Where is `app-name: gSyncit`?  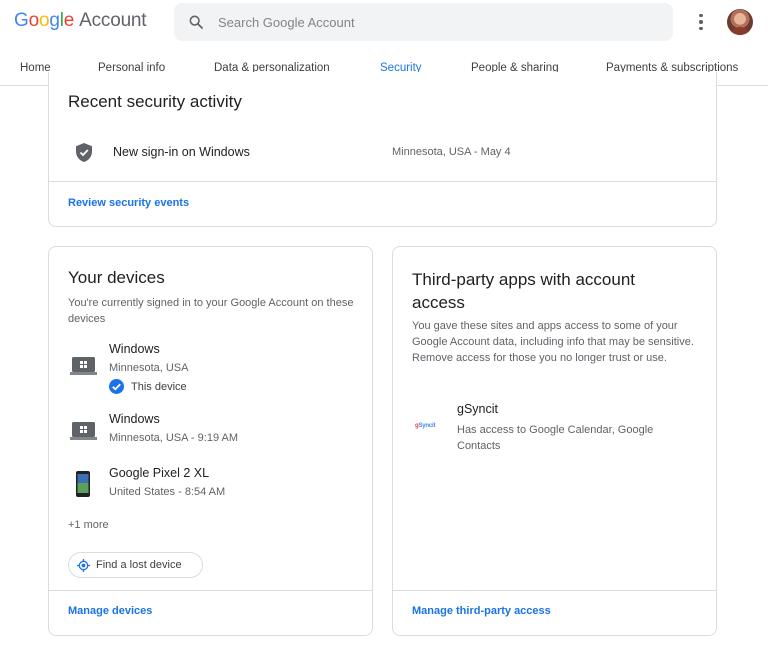
app-name: gSyncit is located at coordinates (477, 409).